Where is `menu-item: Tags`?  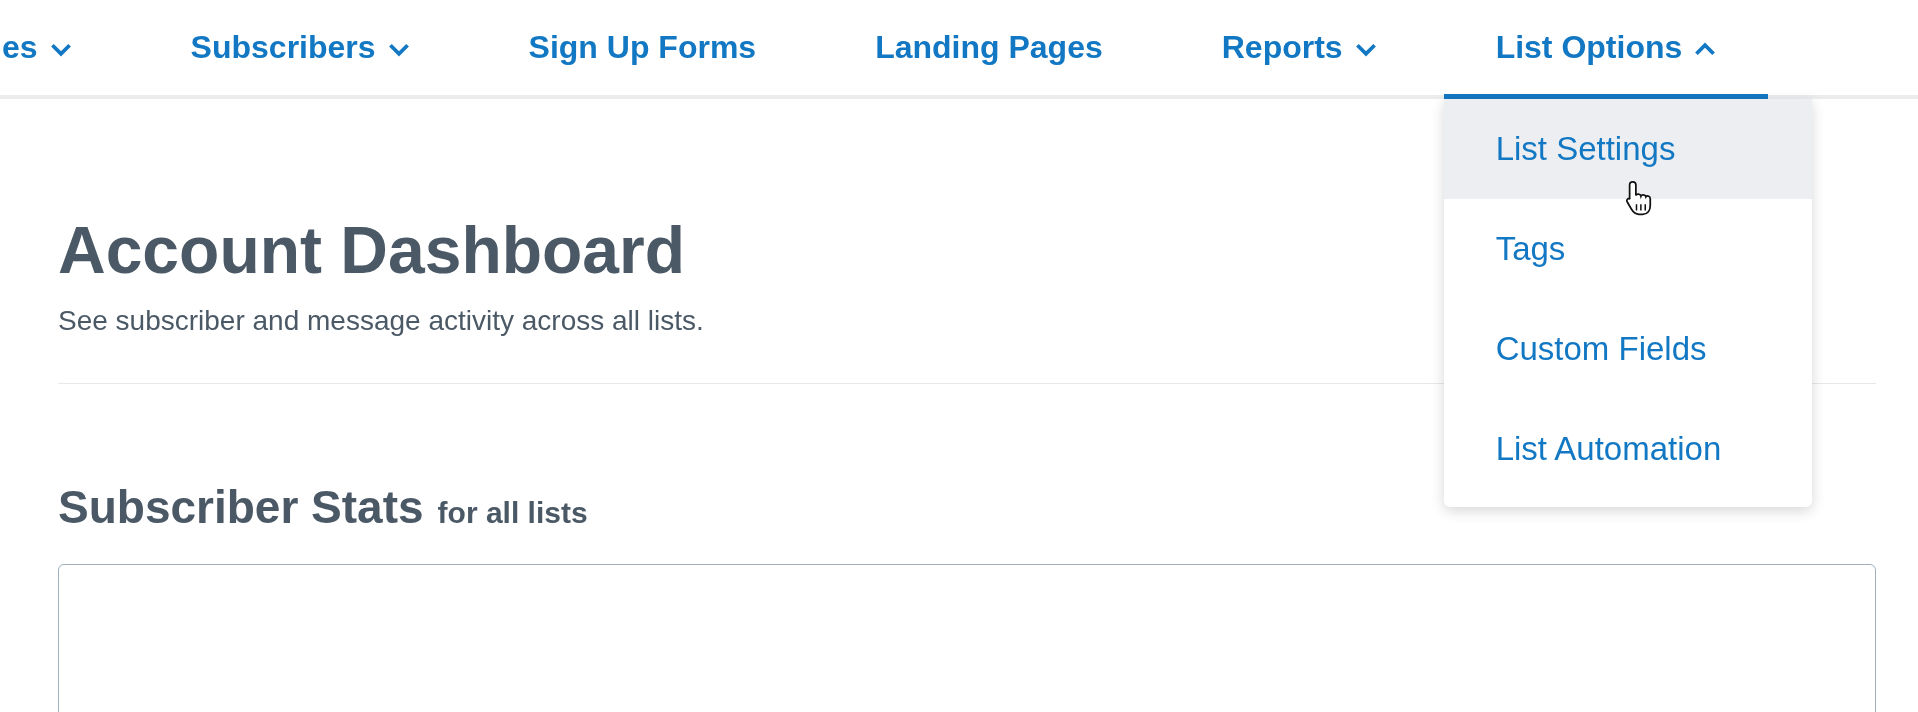 menu-item: Tags is located at coordinates (1627, 249).